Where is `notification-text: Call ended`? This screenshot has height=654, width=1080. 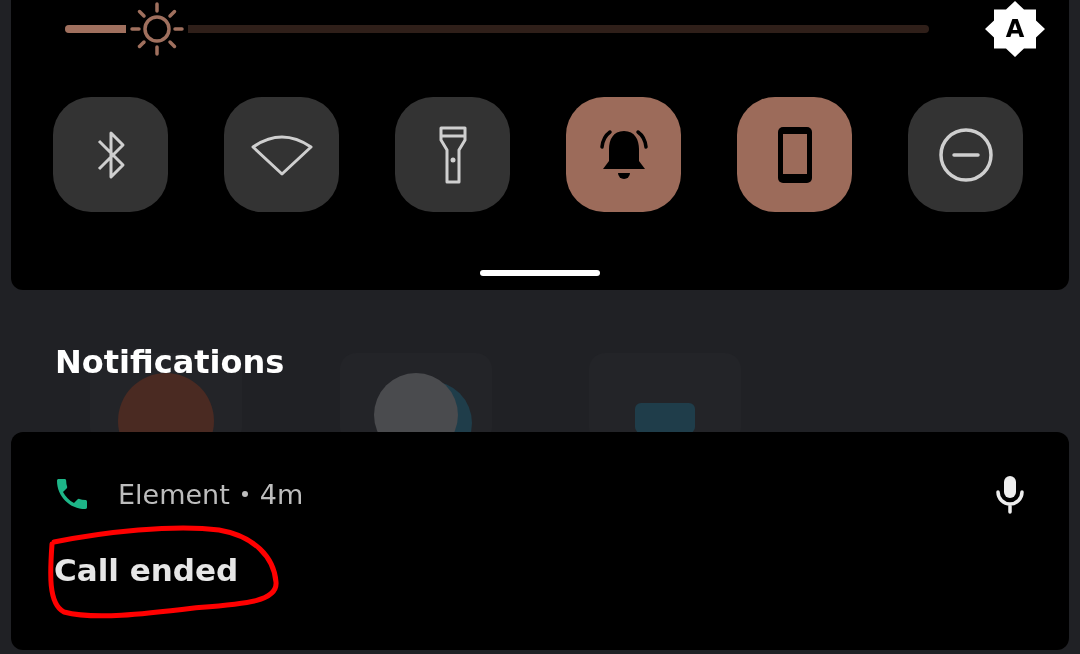
notification-text: Call ended is located at coordinates (146, 570).